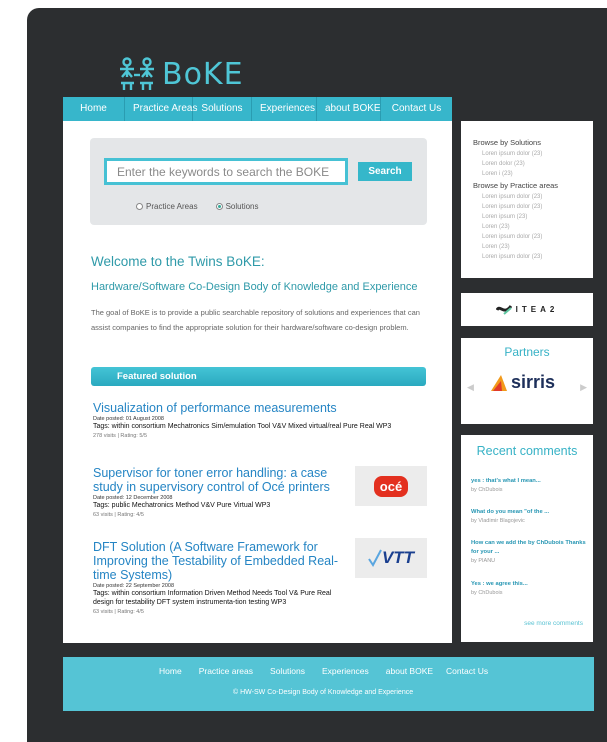 This screenshot has height=742, width=607. What do you see at coordinates (94, 109) in the screenshot?
I see `nav-home: Home` at bounding box center [94, 109].